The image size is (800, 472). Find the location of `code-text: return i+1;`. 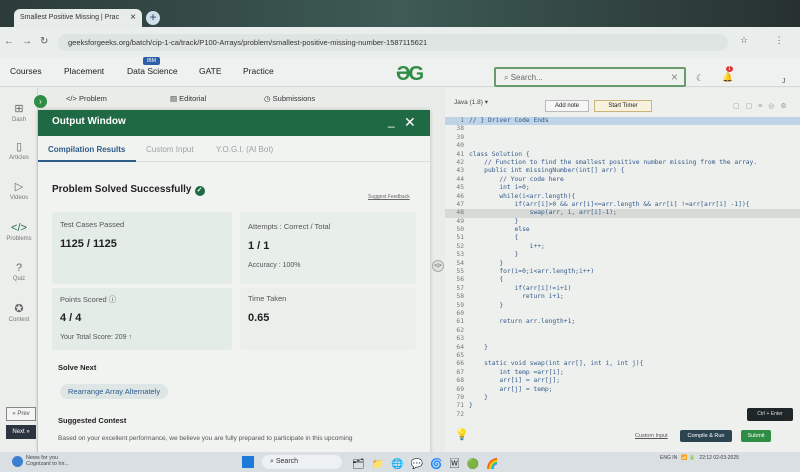

code-text: return i+1; is located at coordinates (516, 297).